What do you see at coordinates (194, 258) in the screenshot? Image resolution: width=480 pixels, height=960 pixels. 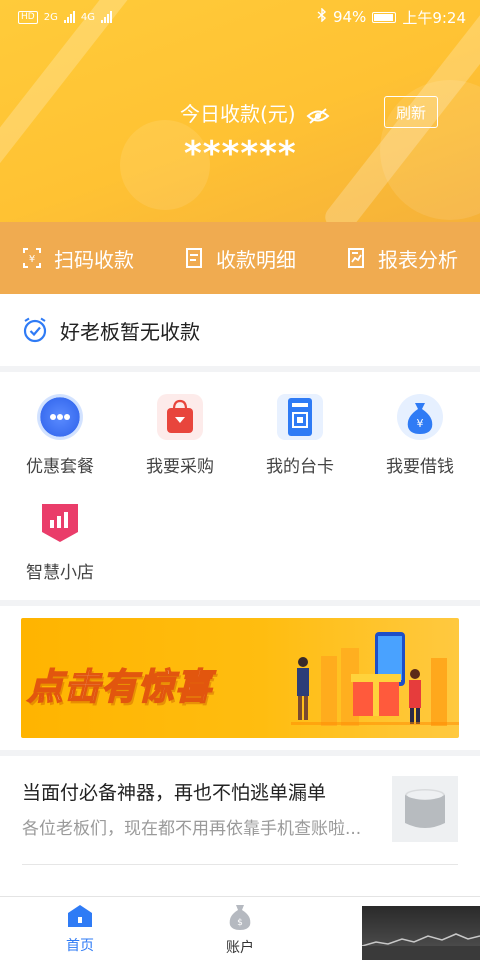 I see `list-icon` at bounding box center [194, 258].